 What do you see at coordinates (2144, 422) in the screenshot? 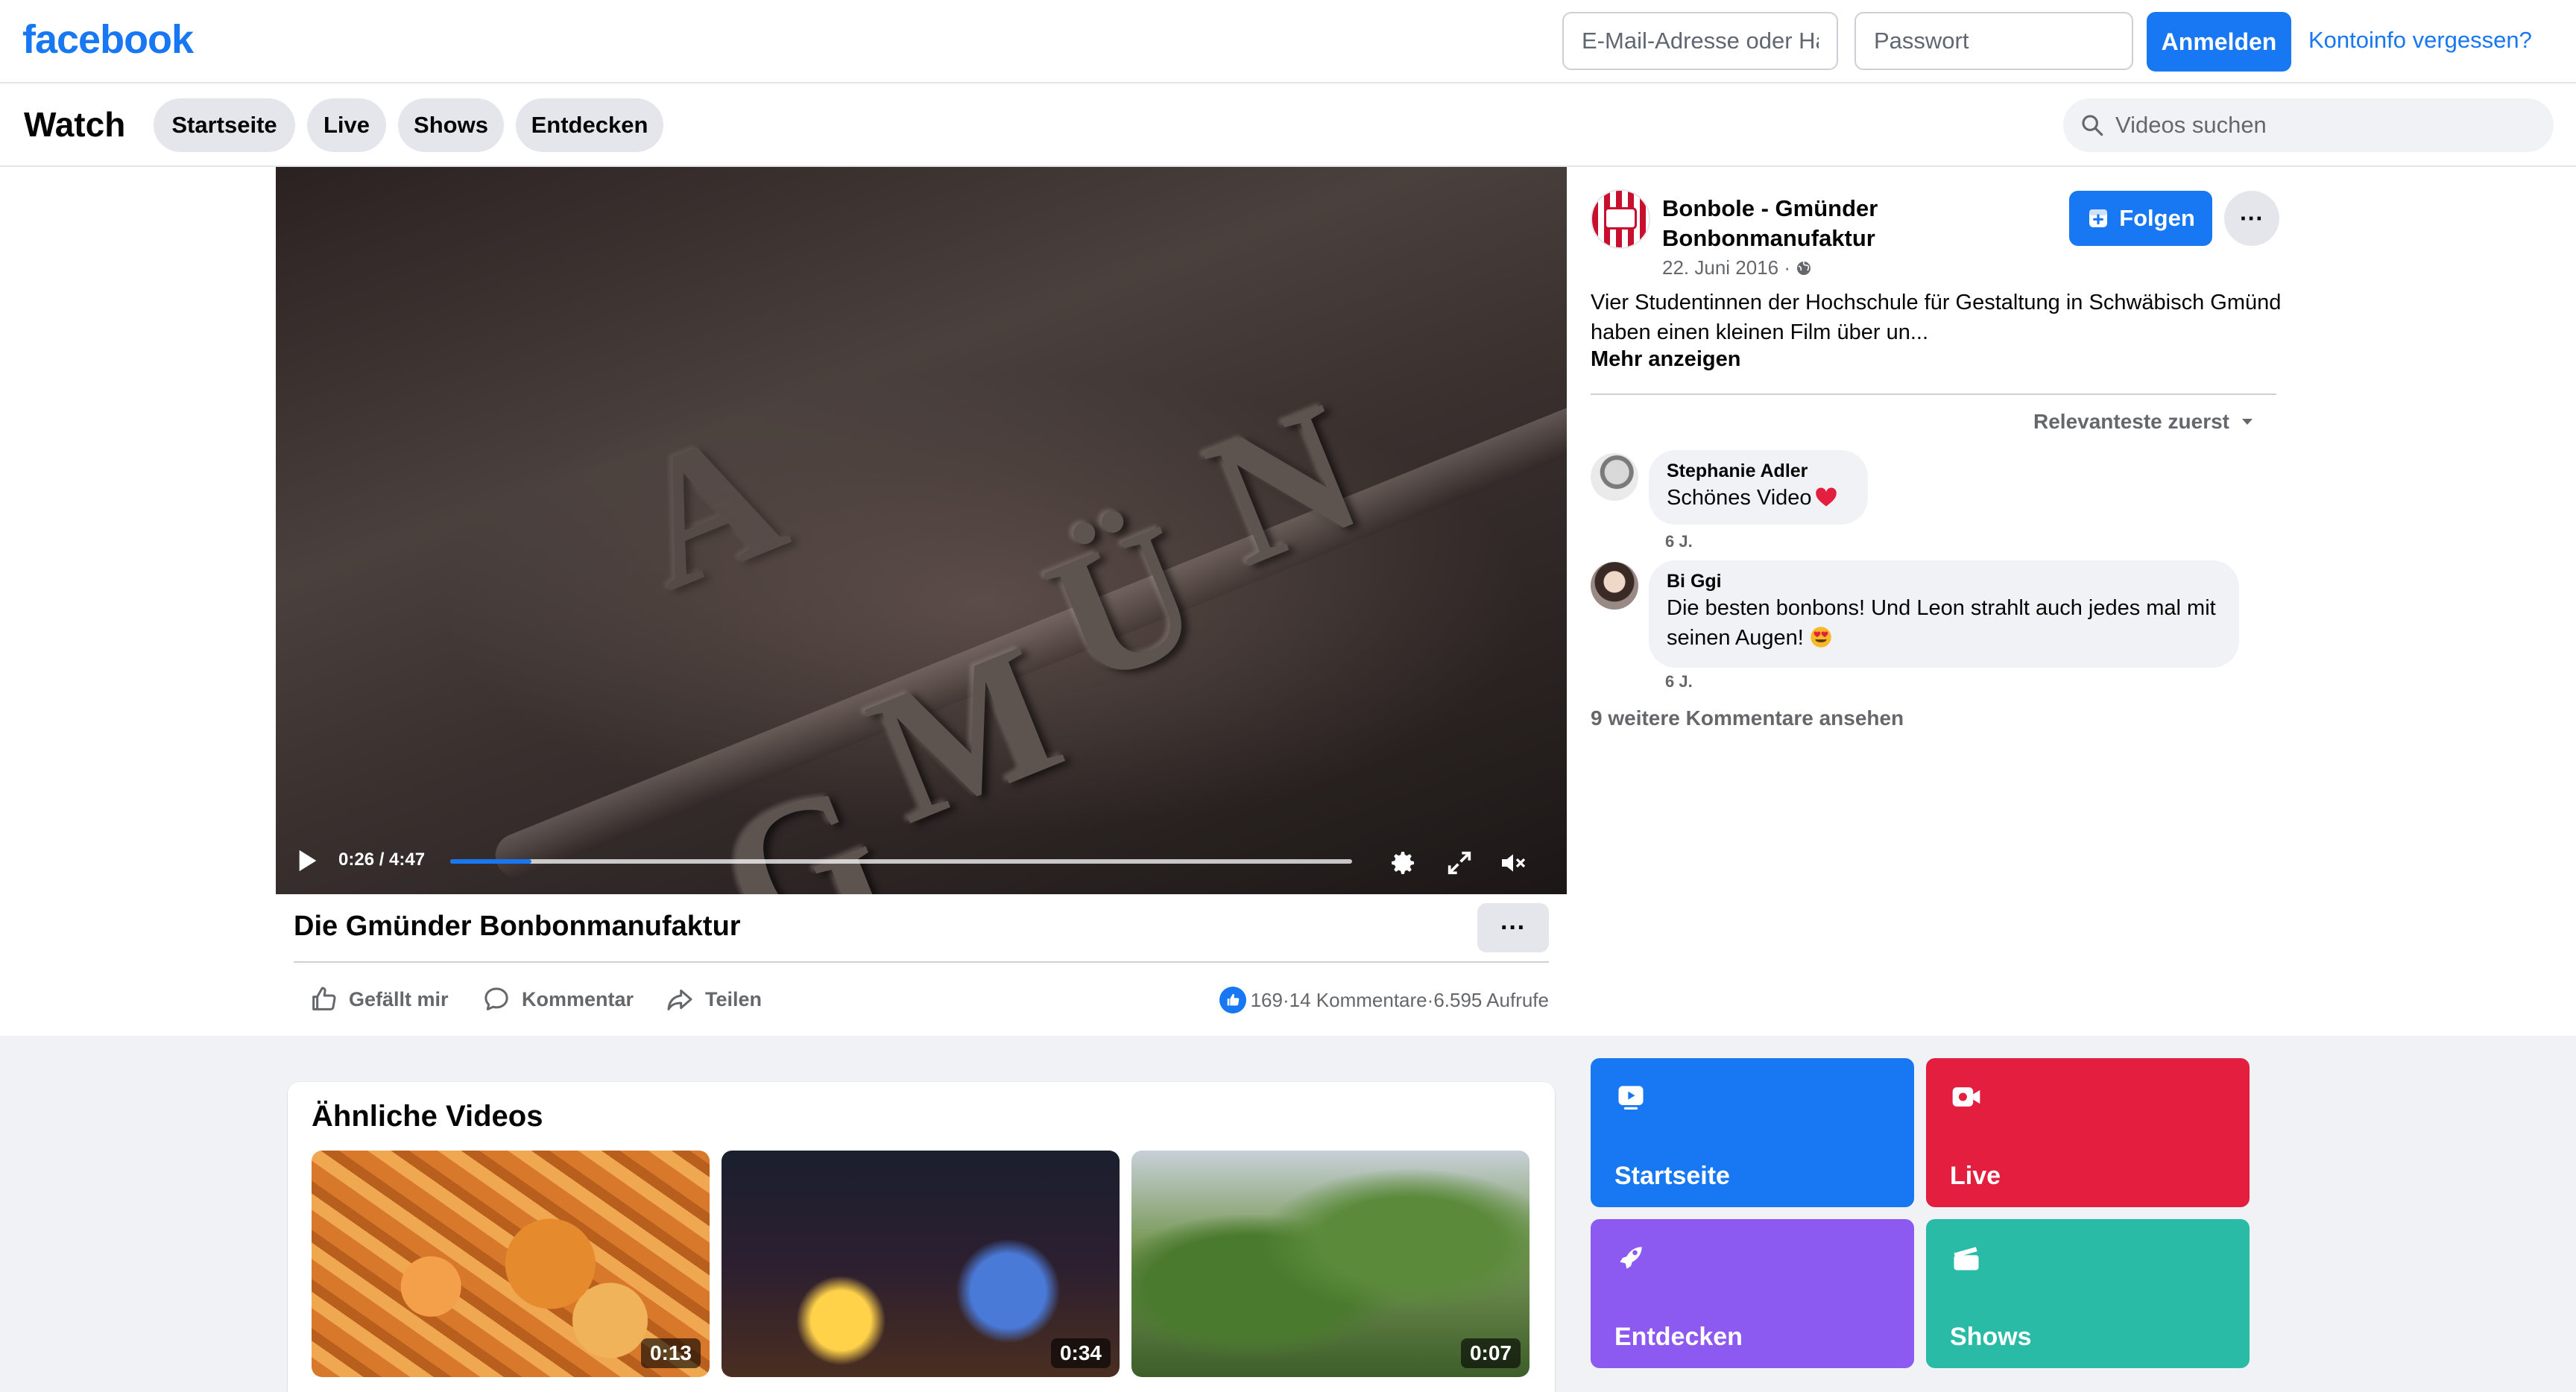
I see `comment-sort-dropdown: Relevanteste zuerst` at bounding box center [2144, 422].